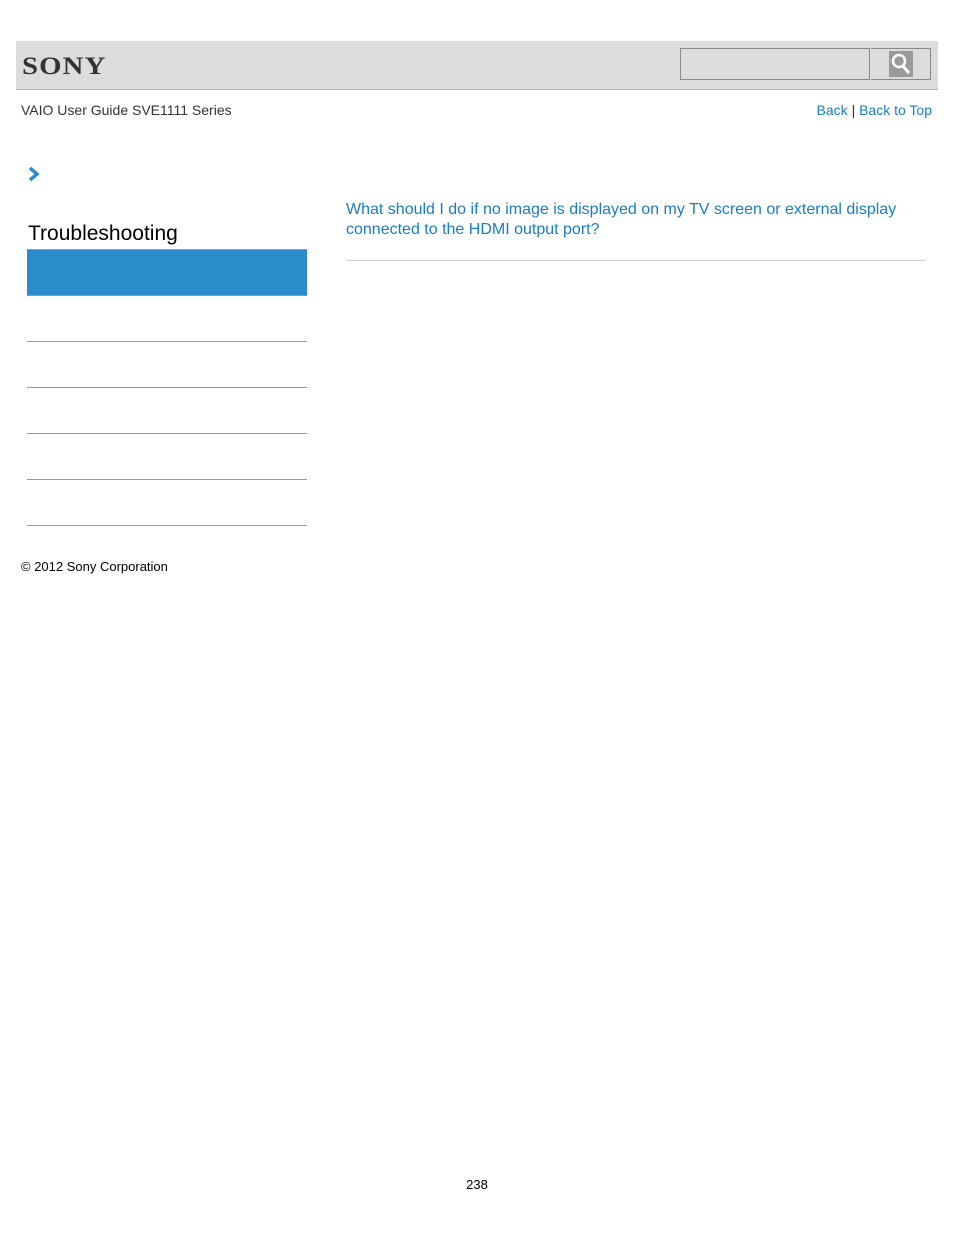 The height and width of the screenshot is (1235, 954). What do you see at coordinates (126, 110) in the screenshot?
I see `guide-title: VAIO User Guide SVE1111 Series` at bounding box center [126, 110].